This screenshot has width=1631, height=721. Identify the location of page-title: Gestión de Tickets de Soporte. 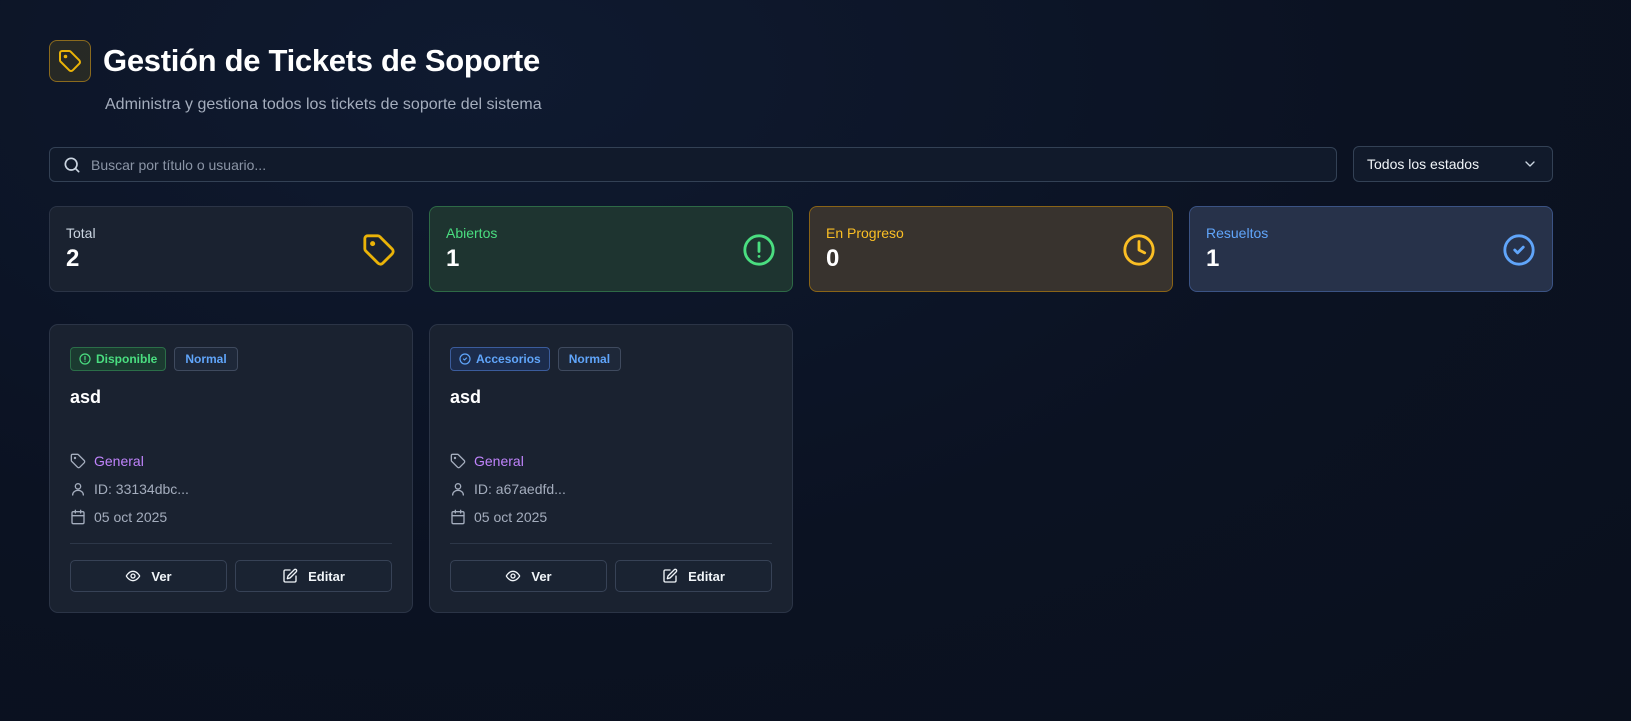
(321, 60).